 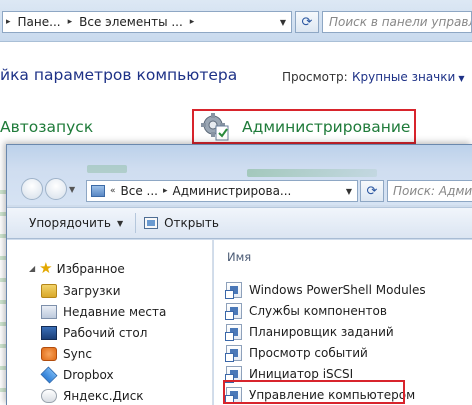 What do you see at coordinates (70, 223) in the screenshot?
I see `organize-label: Упорядочить` at bounding box center [70, 223].